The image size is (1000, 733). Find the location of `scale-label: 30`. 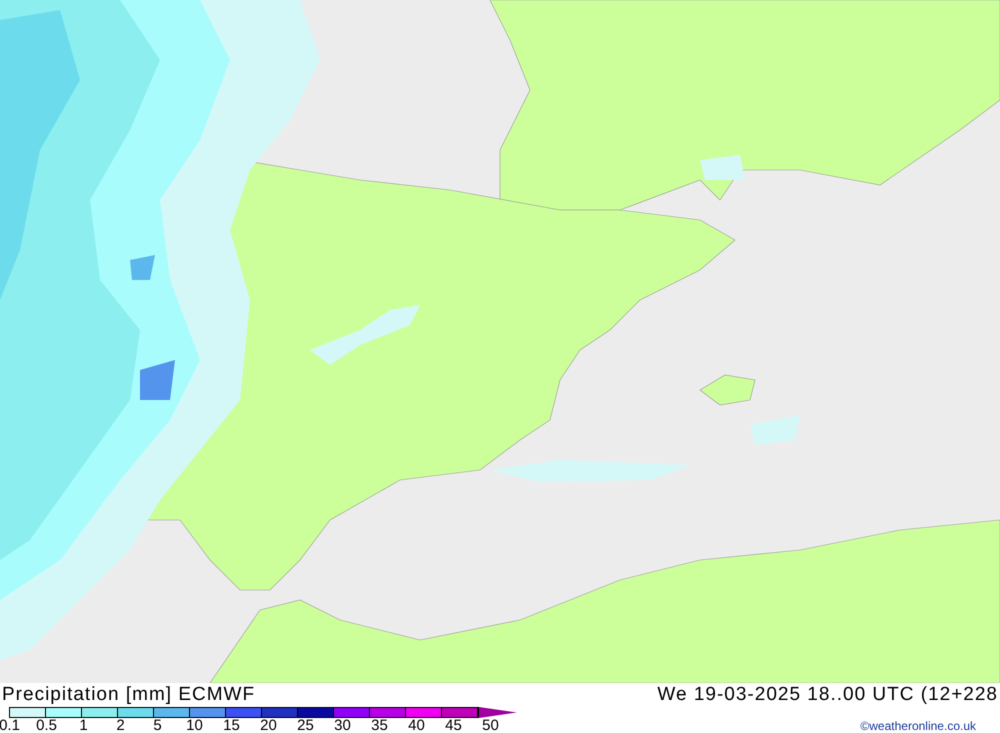

scale-label: 30 is located at coordinates (342, 725).